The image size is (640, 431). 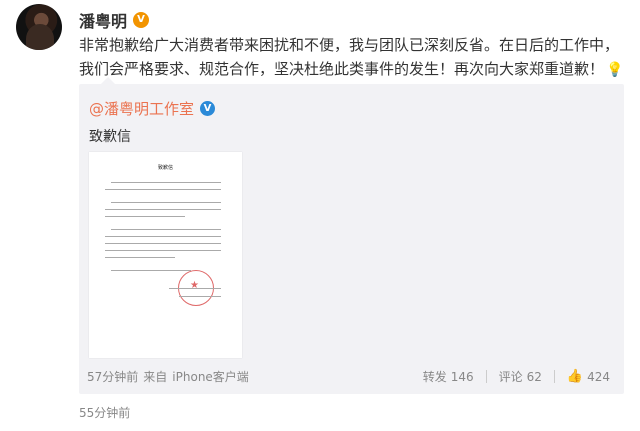 What do you see at coordinates (165, 255) in the screenshot?
I see `apology-letter-image: 致歉信` at bounding box center [165, 255].